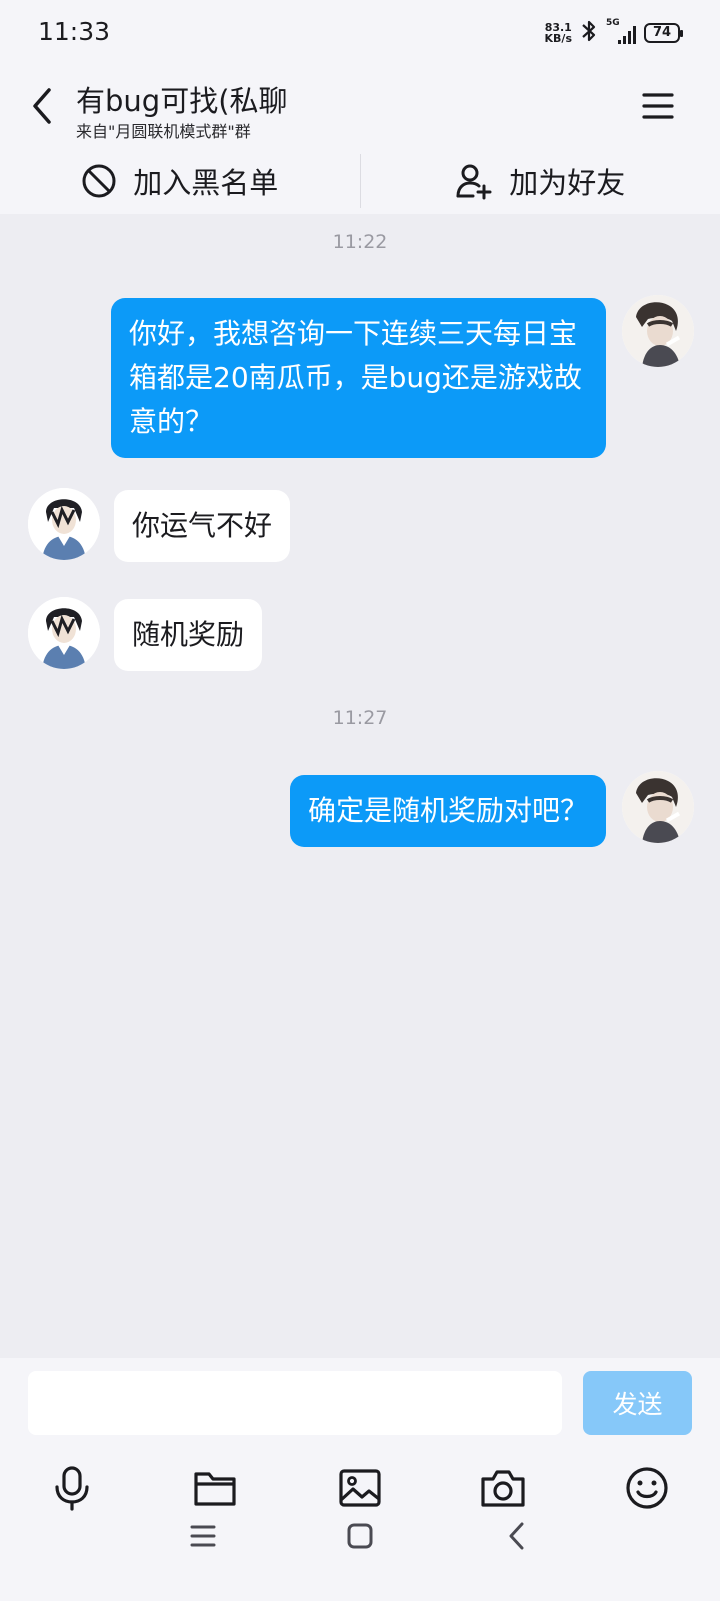 The image size is (720, 1601). What do you see at coordinates (182, 101) in the screenshot?
I see `chat-title: 有bug可找(私聊` at bounding box center [182, 101].